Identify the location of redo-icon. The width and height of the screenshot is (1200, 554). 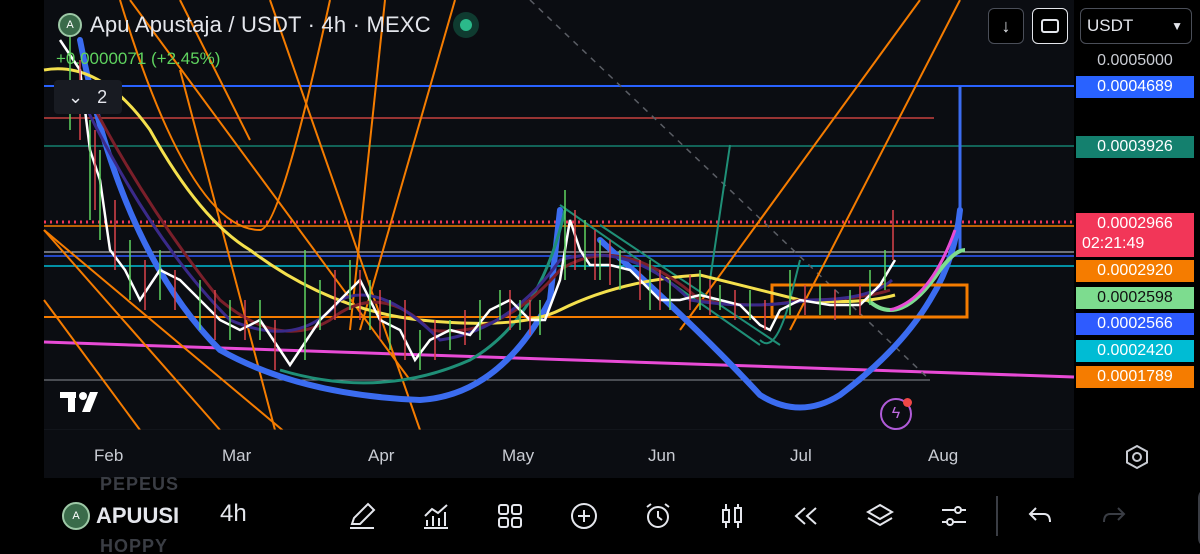
(1114, 515).